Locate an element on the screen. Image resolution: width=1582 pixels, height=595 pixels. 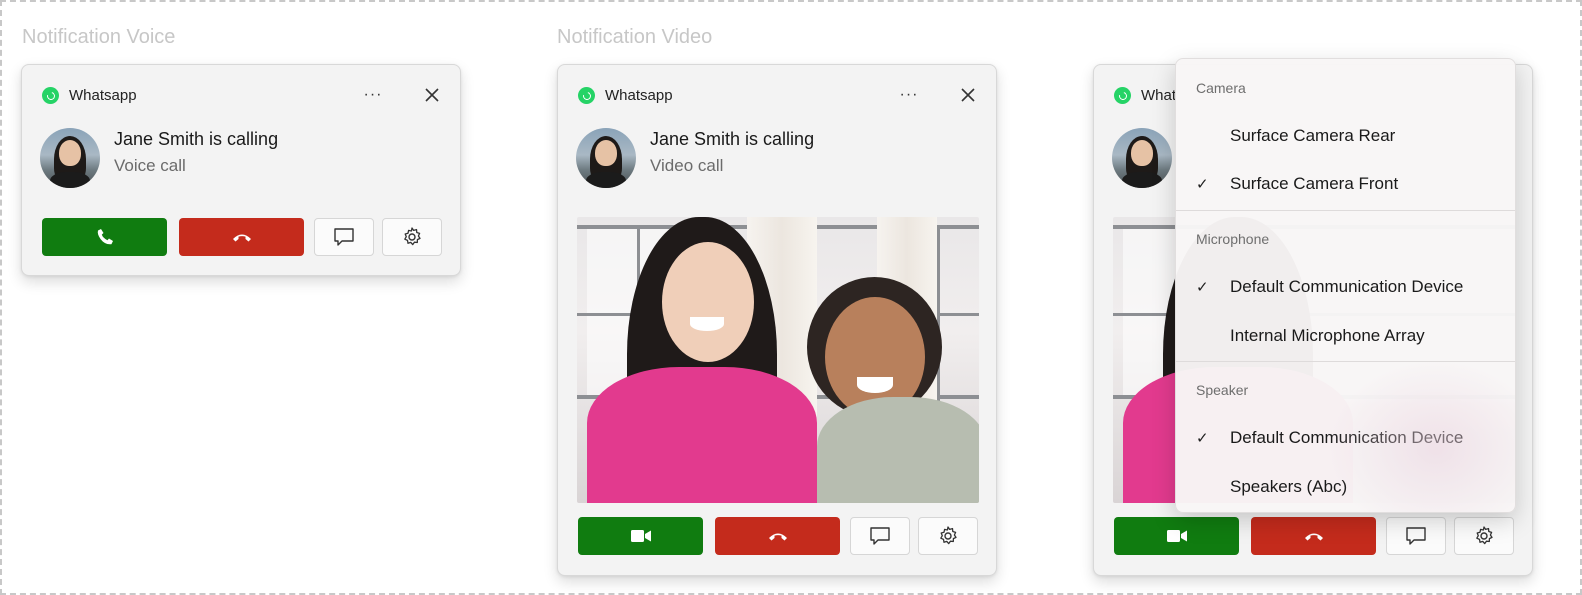
app-header: What is located at coordinates (1145, 95).